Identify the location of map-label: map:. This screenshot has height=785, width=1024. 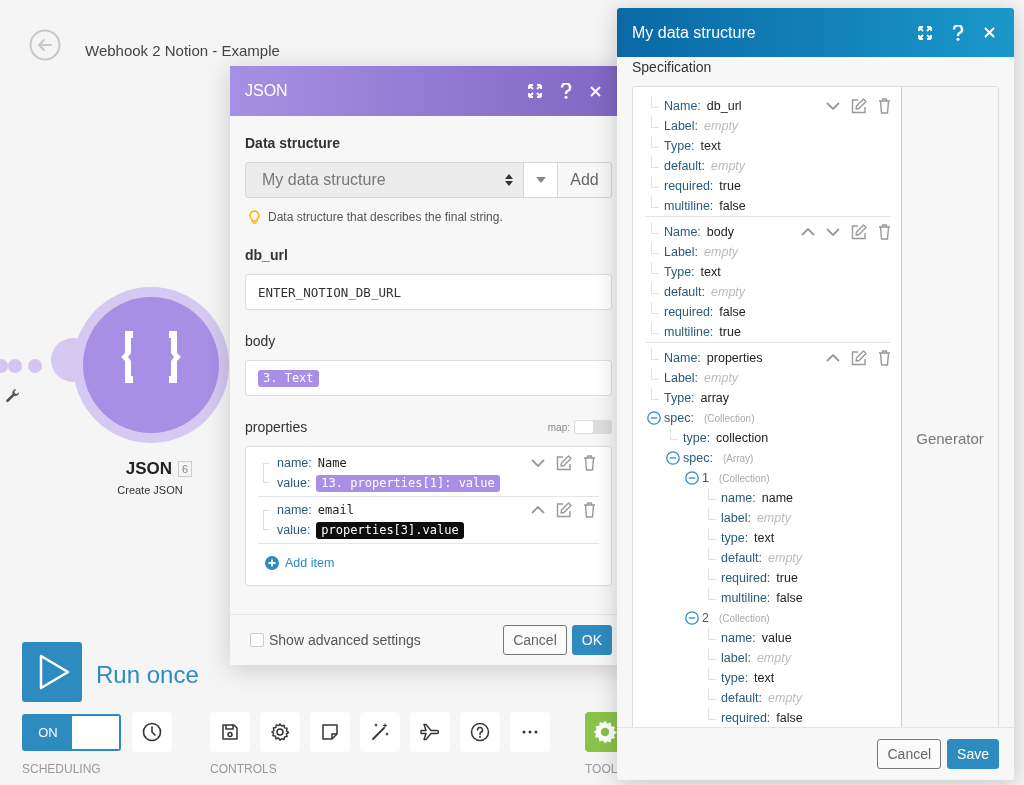
(558, 427).